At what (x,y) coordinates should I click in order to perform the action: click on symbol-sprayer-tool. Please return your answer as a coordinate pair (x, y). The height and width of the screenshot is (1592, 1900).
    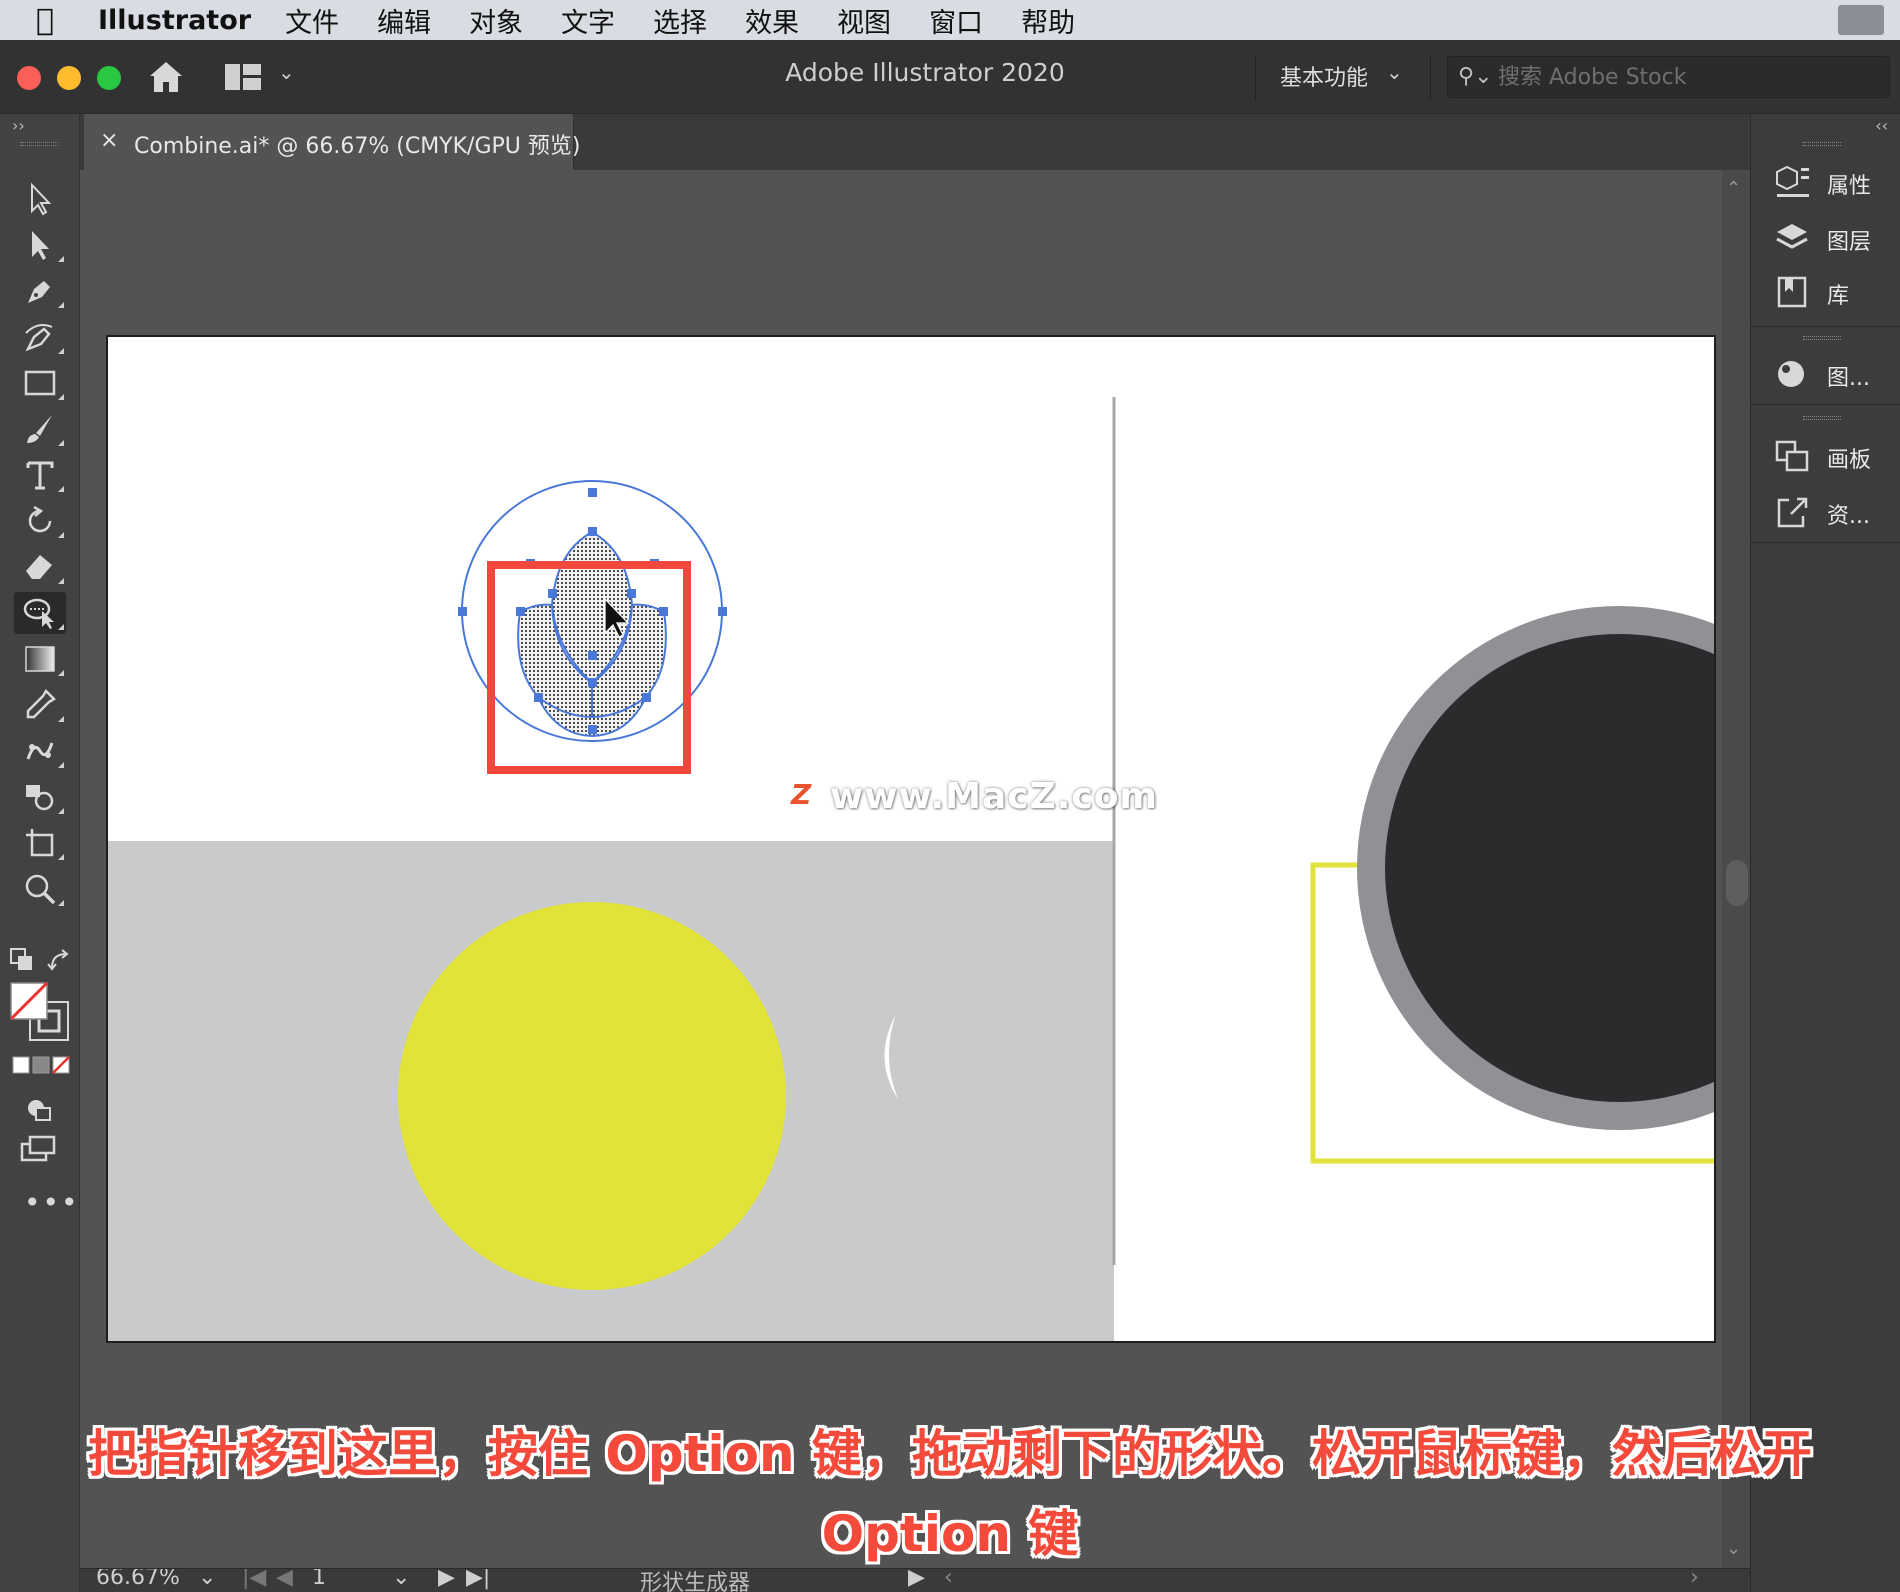
    Looking at the image, I should click on (40, 797).